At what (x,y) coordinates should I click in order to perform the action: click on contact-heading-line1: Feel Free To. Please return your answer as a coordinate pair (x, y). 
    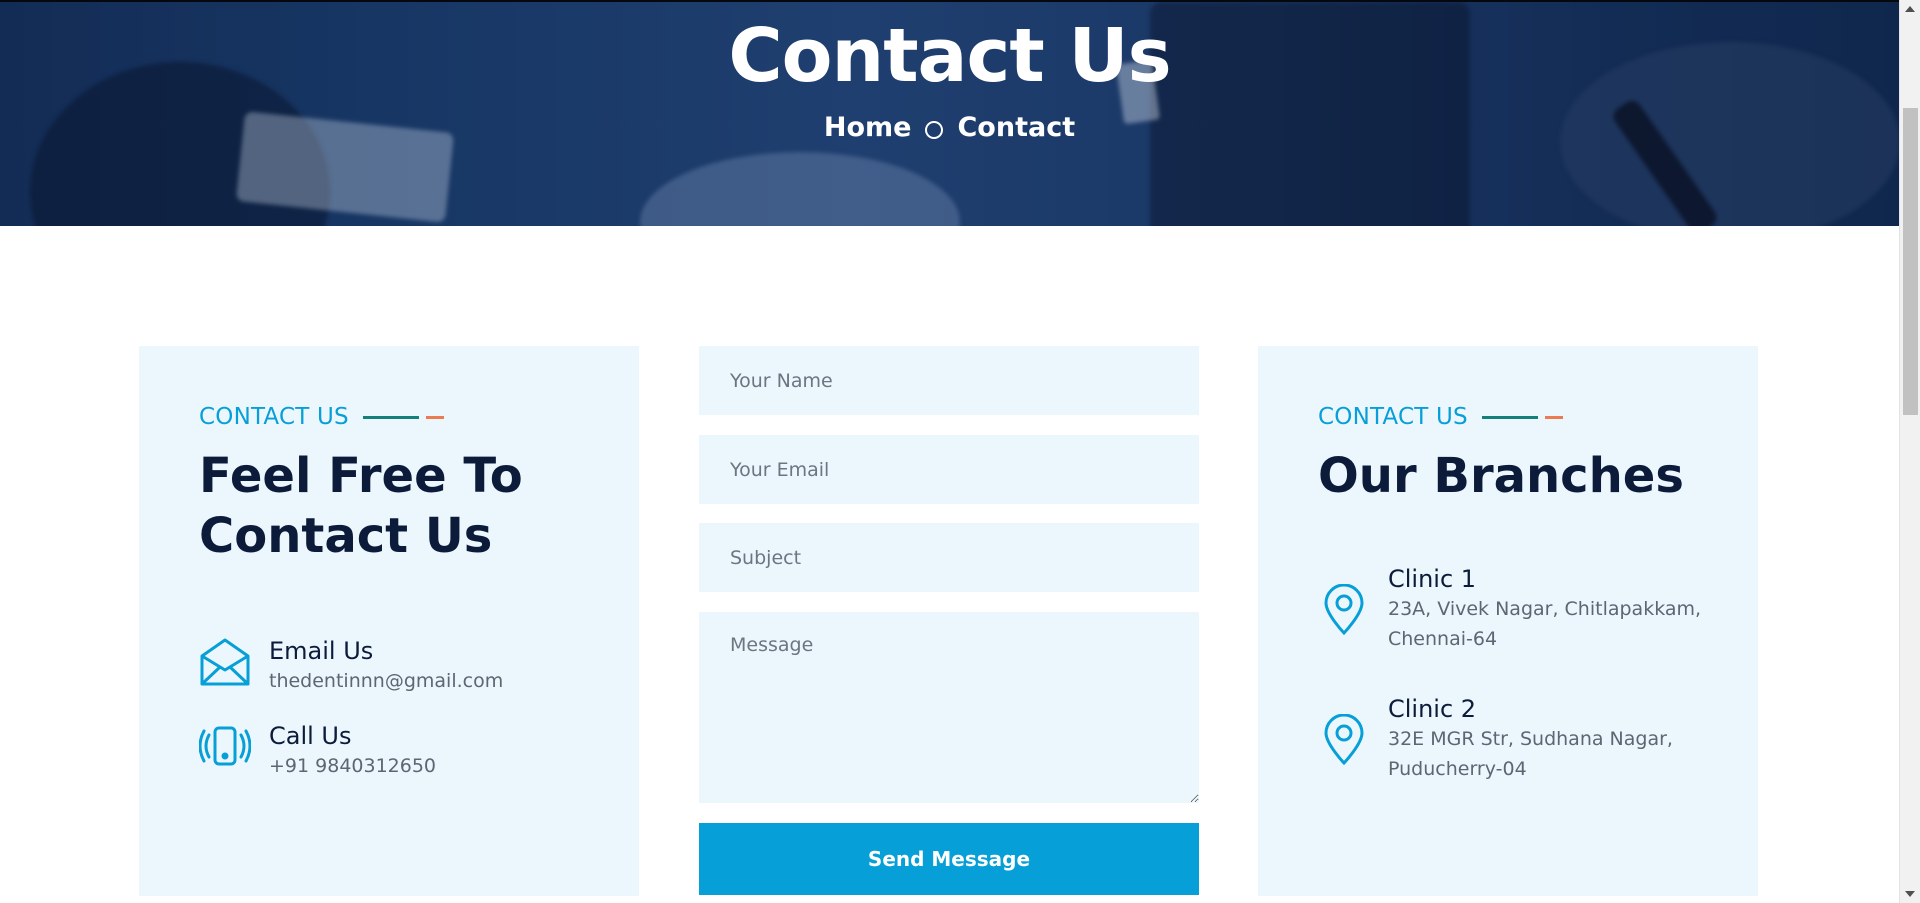
    Looking at the image, I should click on (361, 476).